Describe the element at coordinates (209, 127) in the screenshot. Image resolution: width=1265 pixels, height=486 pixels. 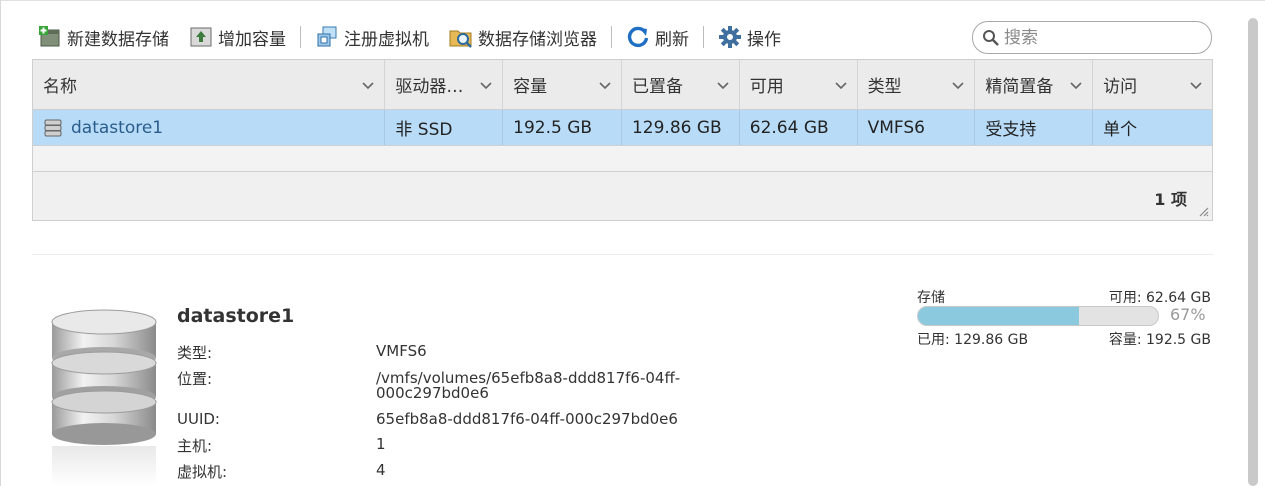
I see `cell-name: datastore1` at that location.